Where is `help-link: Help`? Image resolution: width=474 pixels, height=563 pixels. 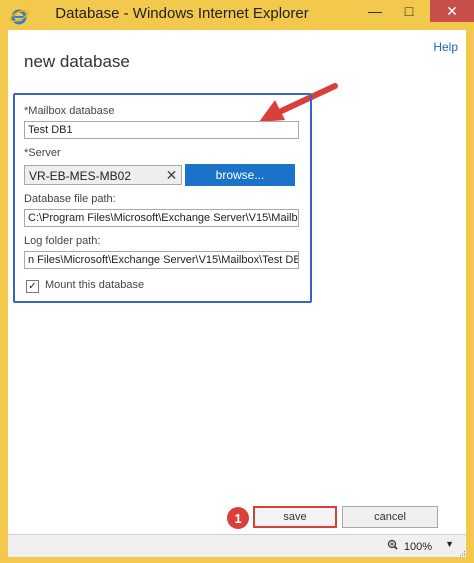
help-link: Help is located at coordinates (445, 47).